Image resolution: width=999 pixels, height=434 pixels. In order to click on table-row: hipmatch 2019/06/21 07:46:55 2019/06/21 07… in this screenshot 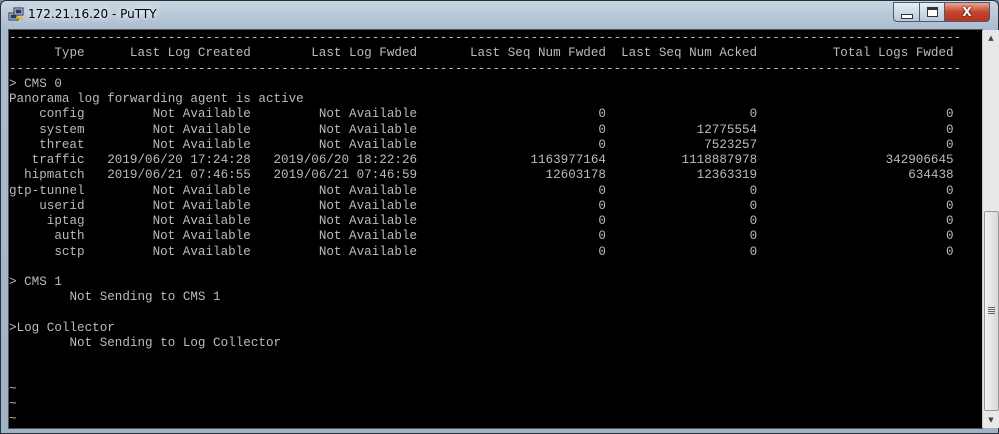, I will do `click(485, 175)`.